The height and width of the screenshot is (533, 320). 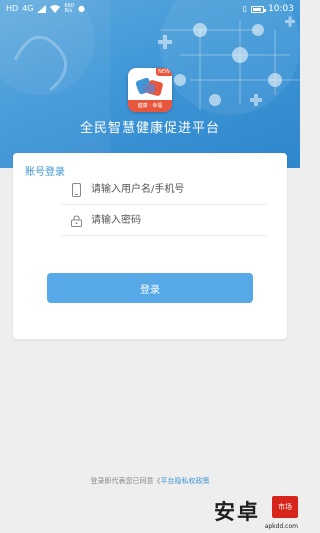 I want to click on privacy-policy-link: 平台隐私权政策, so click(x=185, y=481).